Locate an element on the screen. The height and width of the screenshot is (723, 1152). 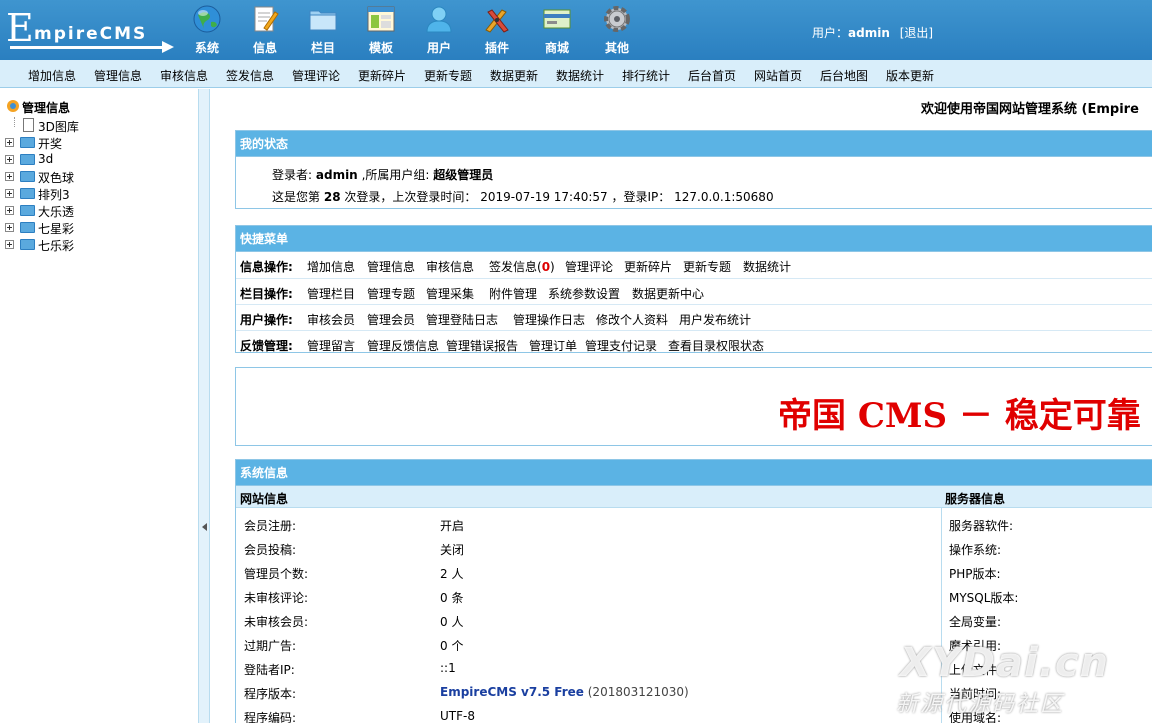
submenu-manage-comments: 管理评论 is located at coordinates (316, 75).